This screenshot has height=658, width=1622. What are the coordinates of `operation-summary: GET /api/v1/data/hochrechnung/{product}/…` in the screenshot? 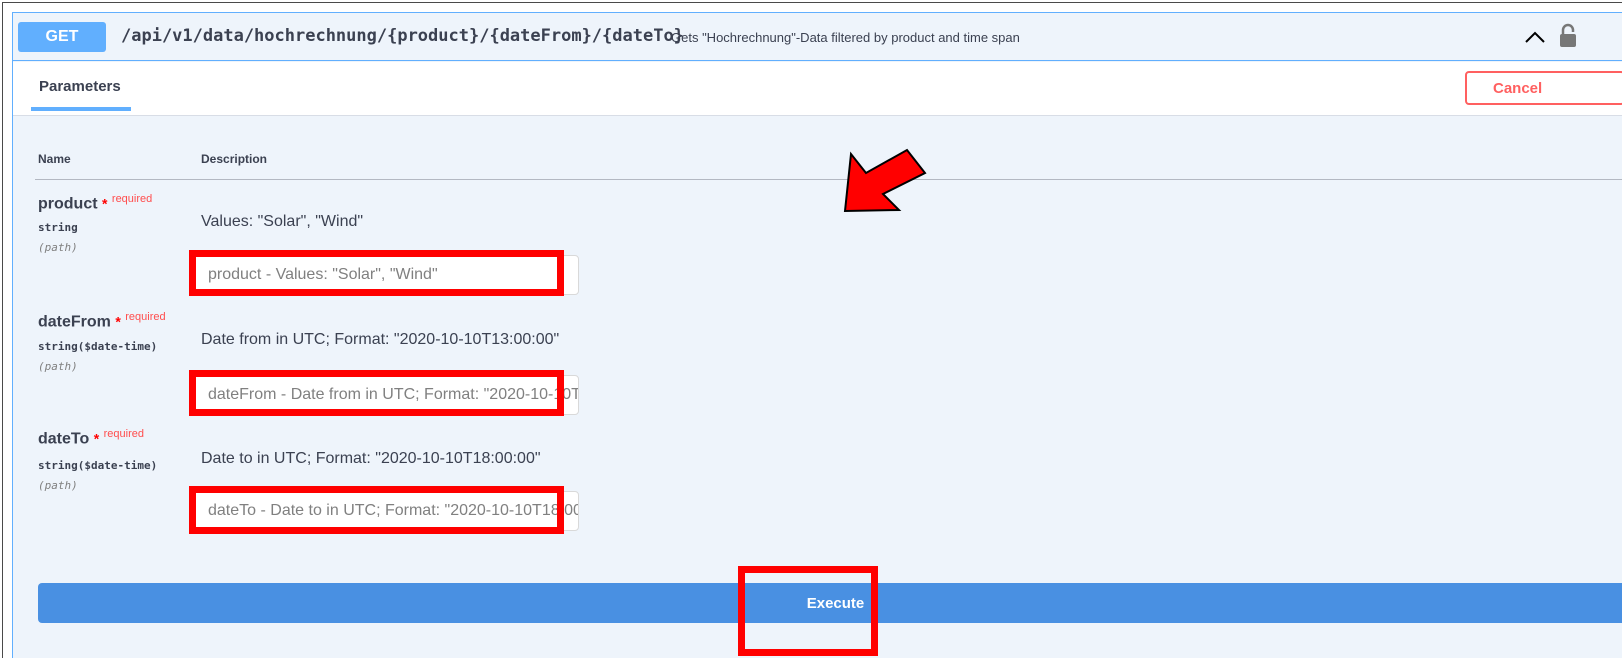 It's located at (817, 37).